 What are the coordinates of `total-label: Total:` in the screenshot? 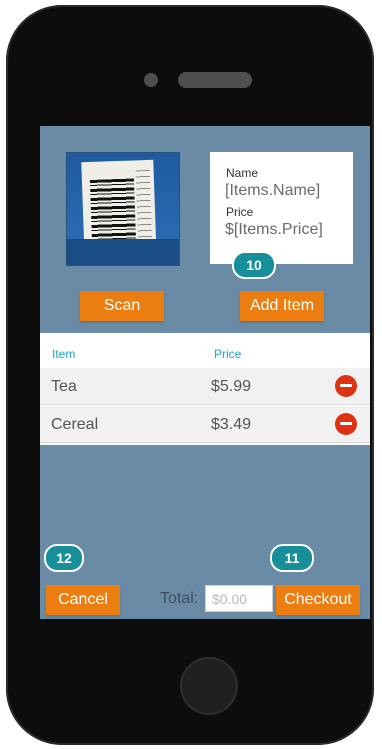 It's located at (179, 598).